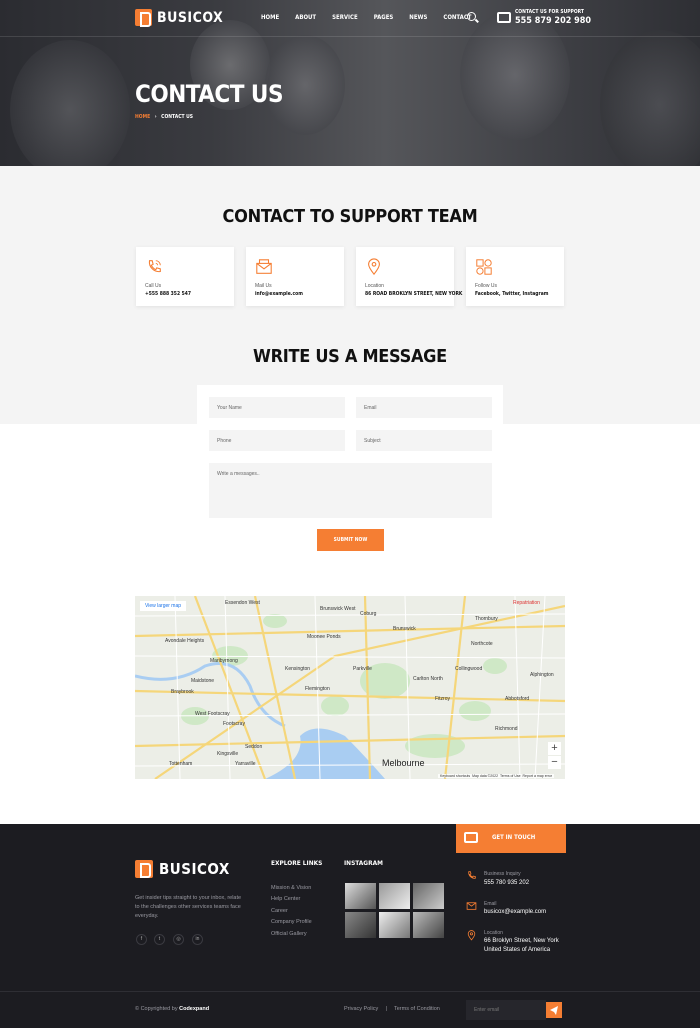 The width and height of the screenshot is (700, 1028). What do you see at coordinates (471, 935) in the screenshot?
I see `location-icon` at bounding box center [471, 935].